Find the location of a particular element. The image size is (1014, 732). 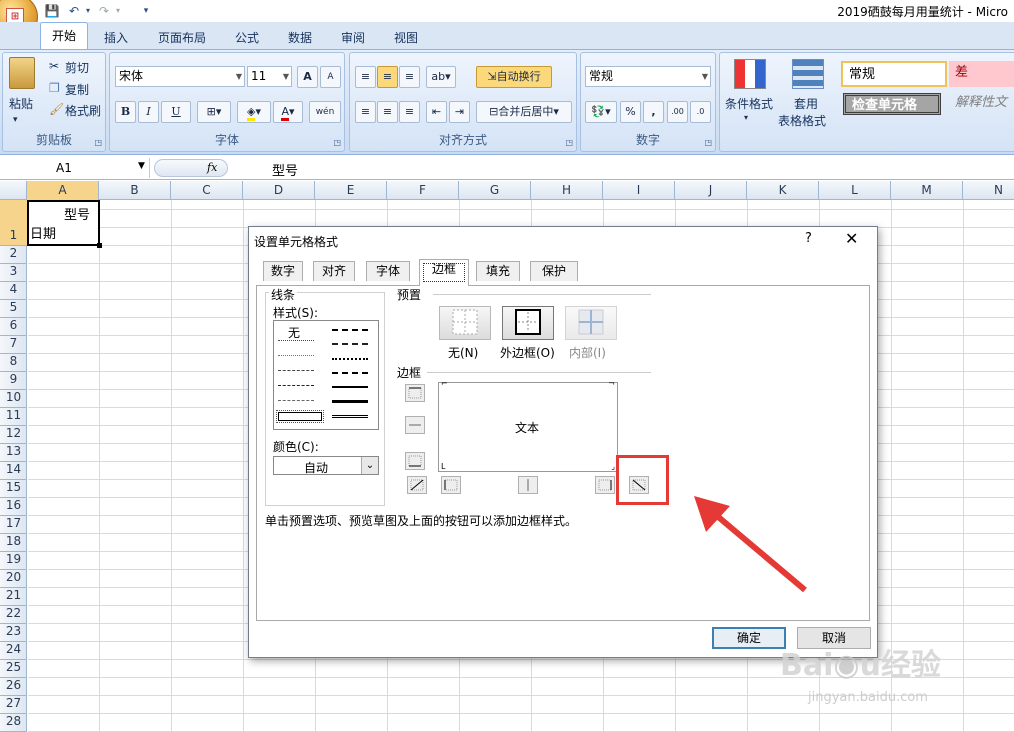

line-style-none: 无 is located at coordinates (294, 332).